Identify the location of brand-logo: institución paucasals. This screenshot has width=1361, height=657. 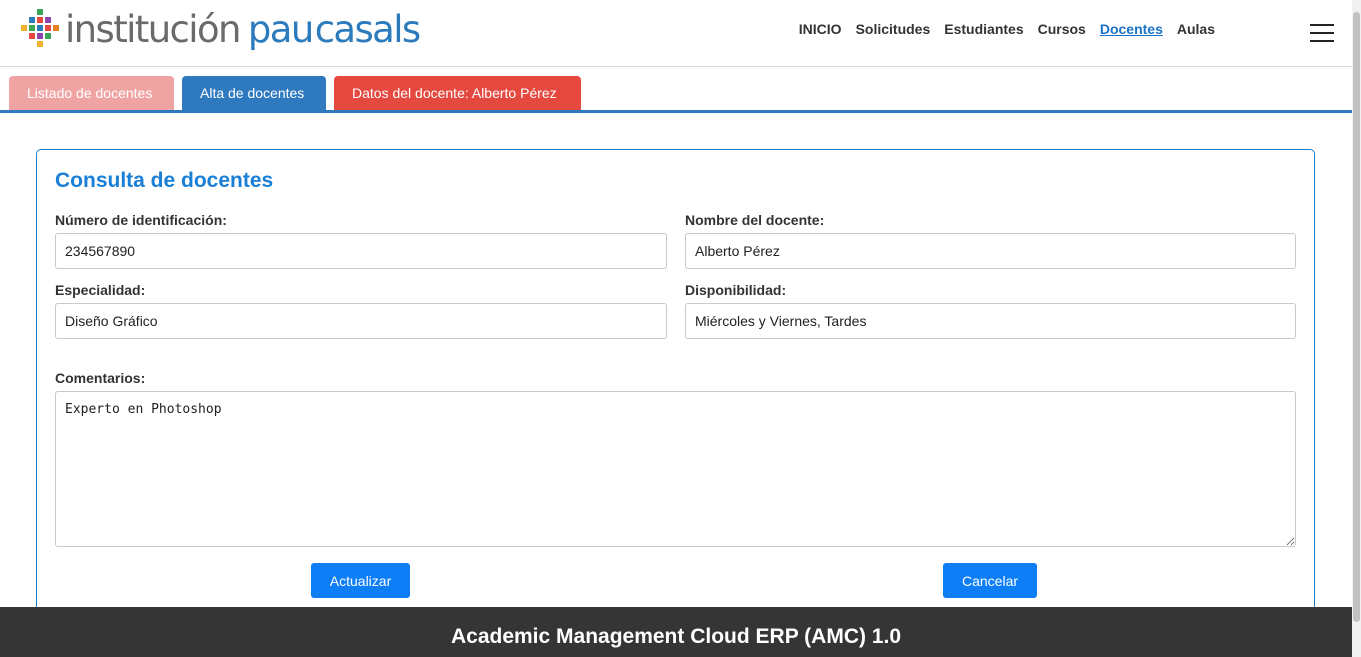
(220, 30).